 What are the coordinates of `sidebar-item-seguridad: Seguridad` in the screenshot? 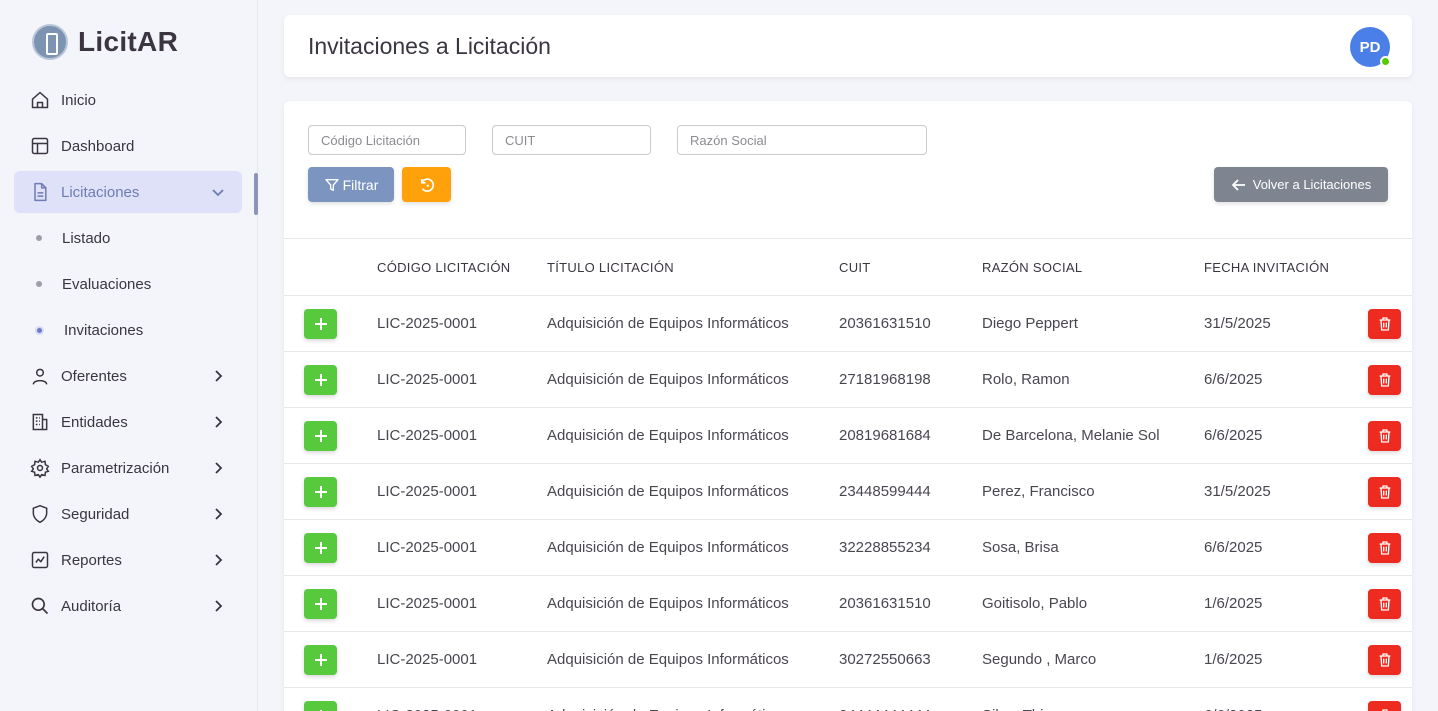 It's located at (128, 514).